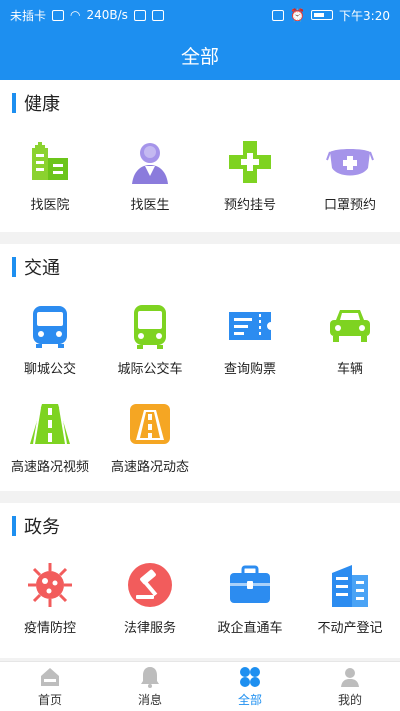  Describe the element at coordinates (149, 700) in the screenshot. I see `tab-label: 消息` at that location.